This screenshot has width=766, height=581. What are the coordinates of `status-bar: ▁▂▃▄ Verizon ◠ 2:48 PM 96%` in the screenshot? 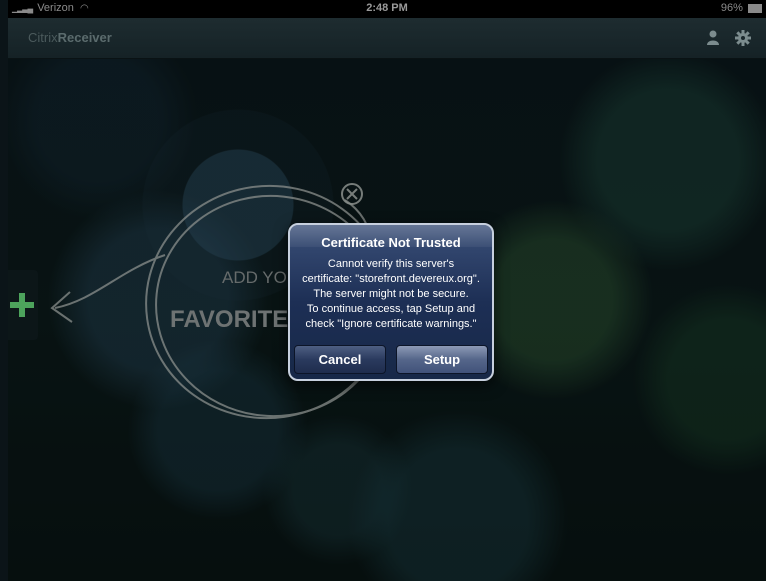 It's located at (387, 9).